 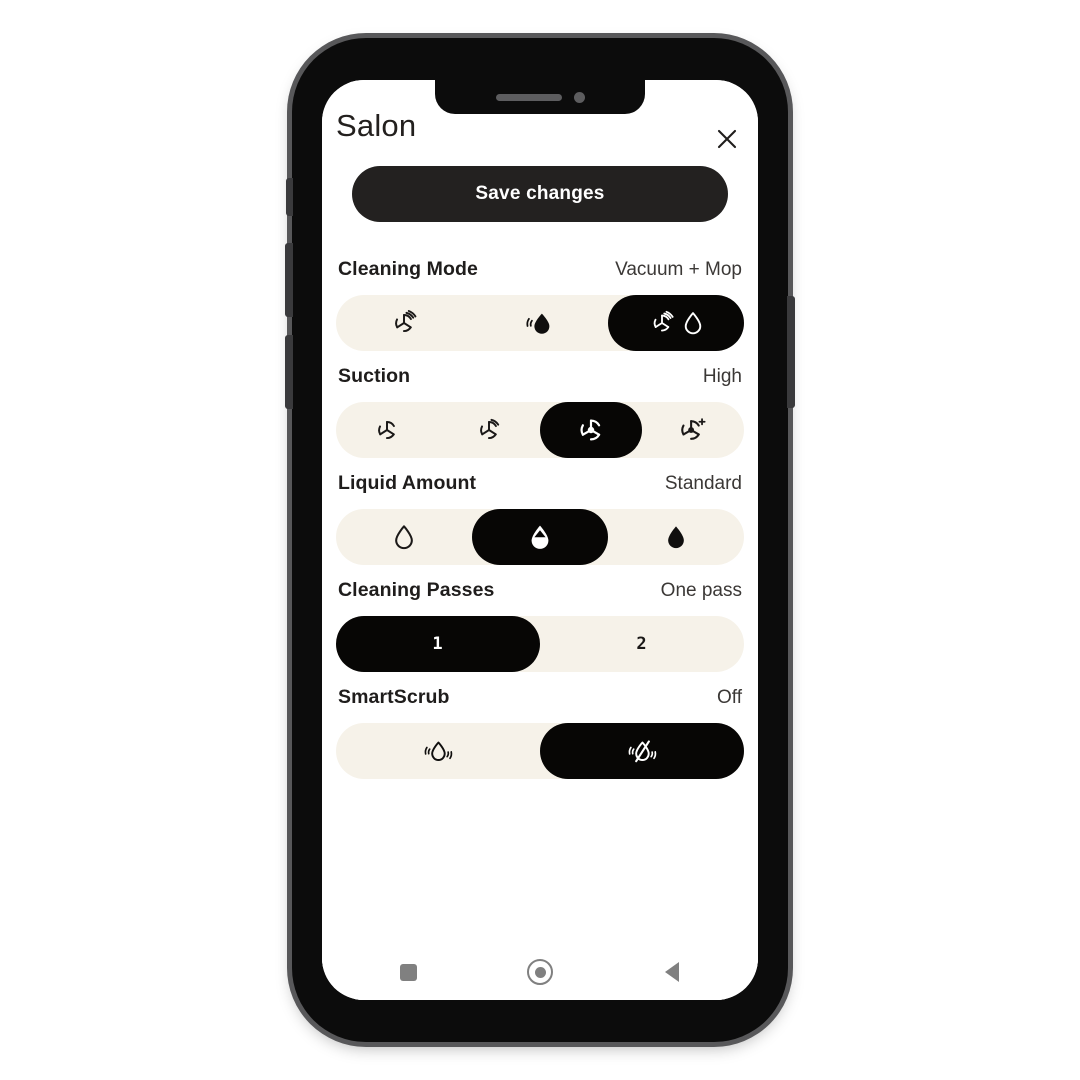 I want to click on setting-header: SmartScrub Off, so click(x=540, y=704).